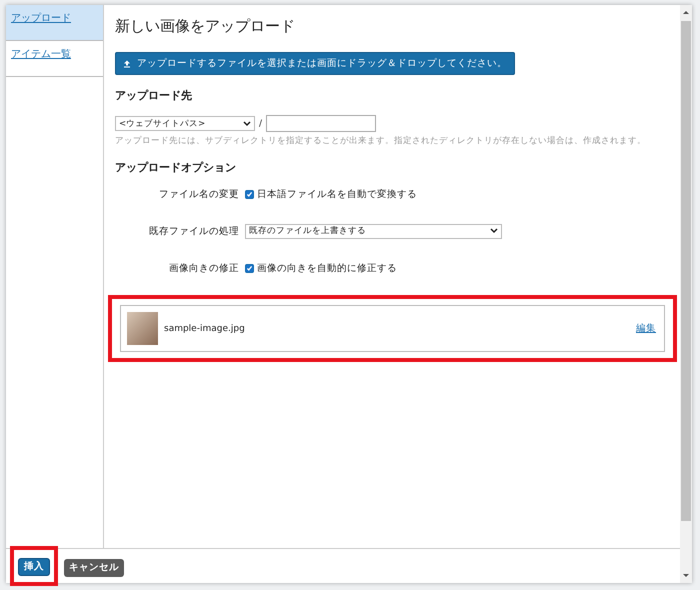  What do you see at coordinates (686, 294) in the screenshot?
I see `scrollbar-drawing` at bounding box center [686, 294].